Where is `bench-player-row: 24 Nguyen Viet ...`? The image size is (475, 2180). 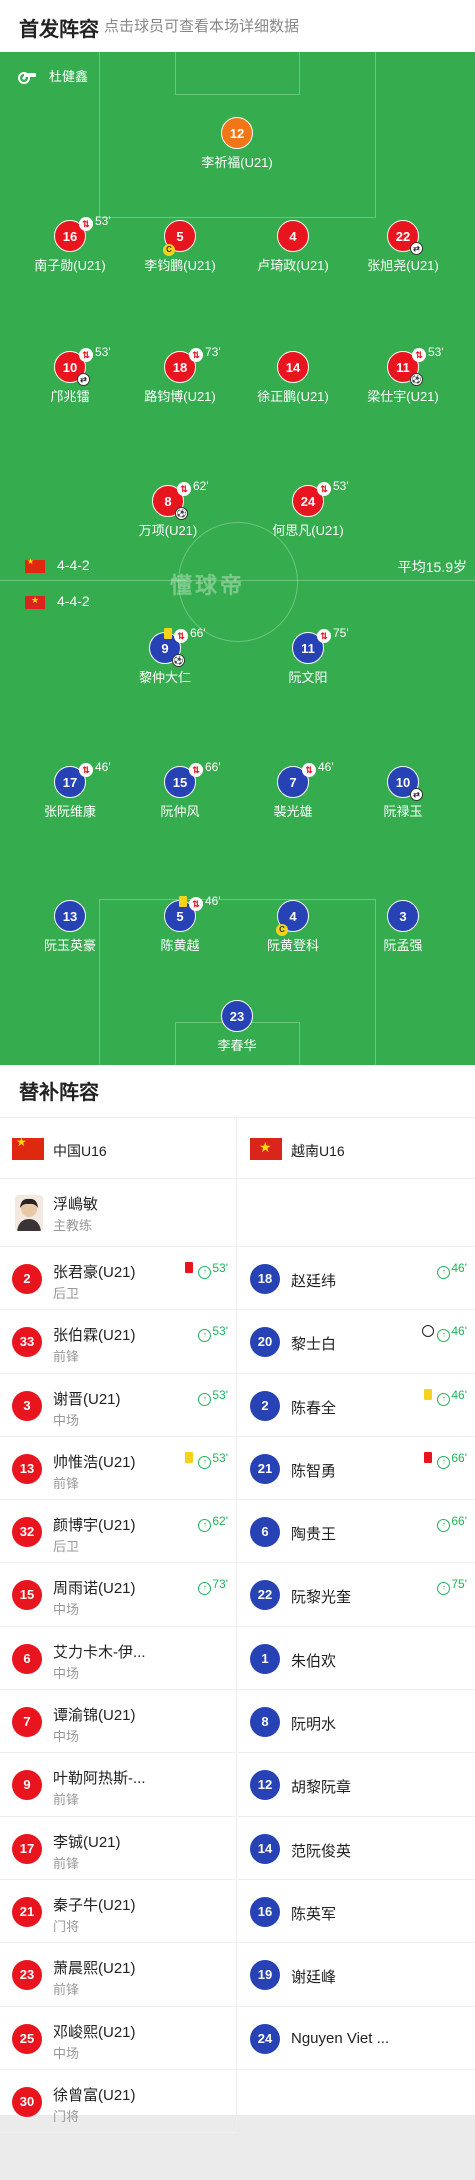
bench-player-row: 24 Nguyen Viet ... is located at coordinates (356, 2038).